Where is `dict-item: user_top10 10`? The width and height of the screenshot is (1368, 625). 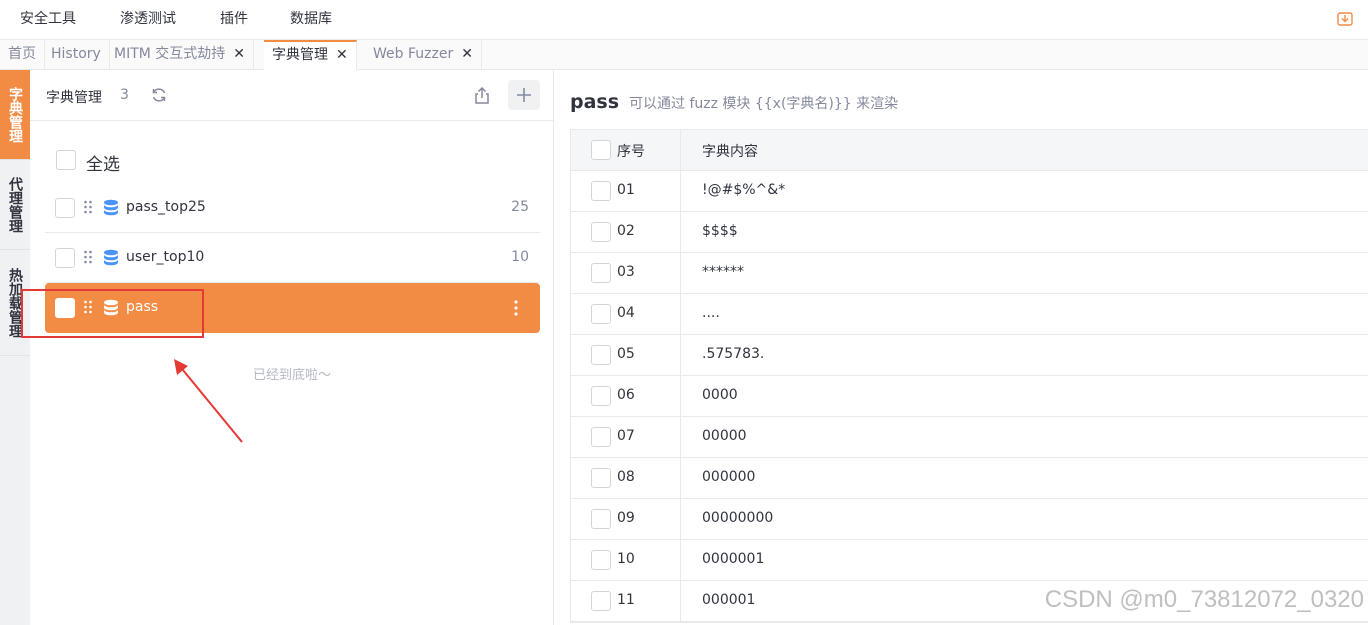 dict-item: user_top10 10 is located at coordinates (292, 258).